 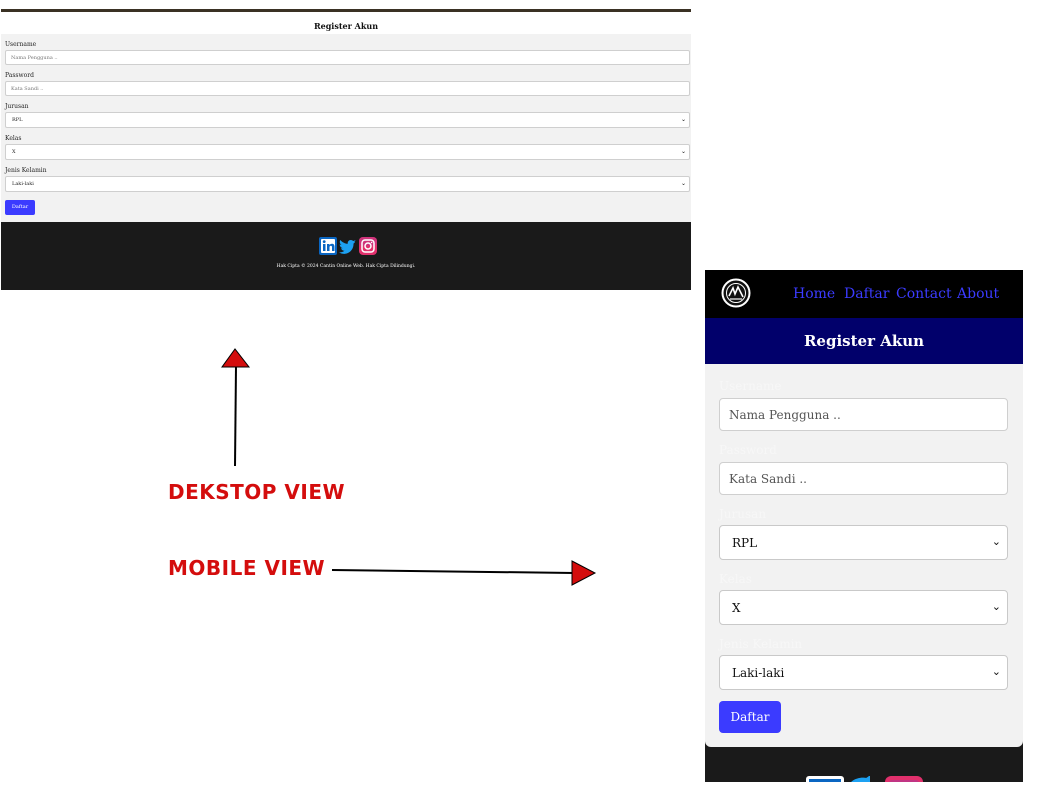 I want to click on arrow-up-icon, so click(x=236, y=407).